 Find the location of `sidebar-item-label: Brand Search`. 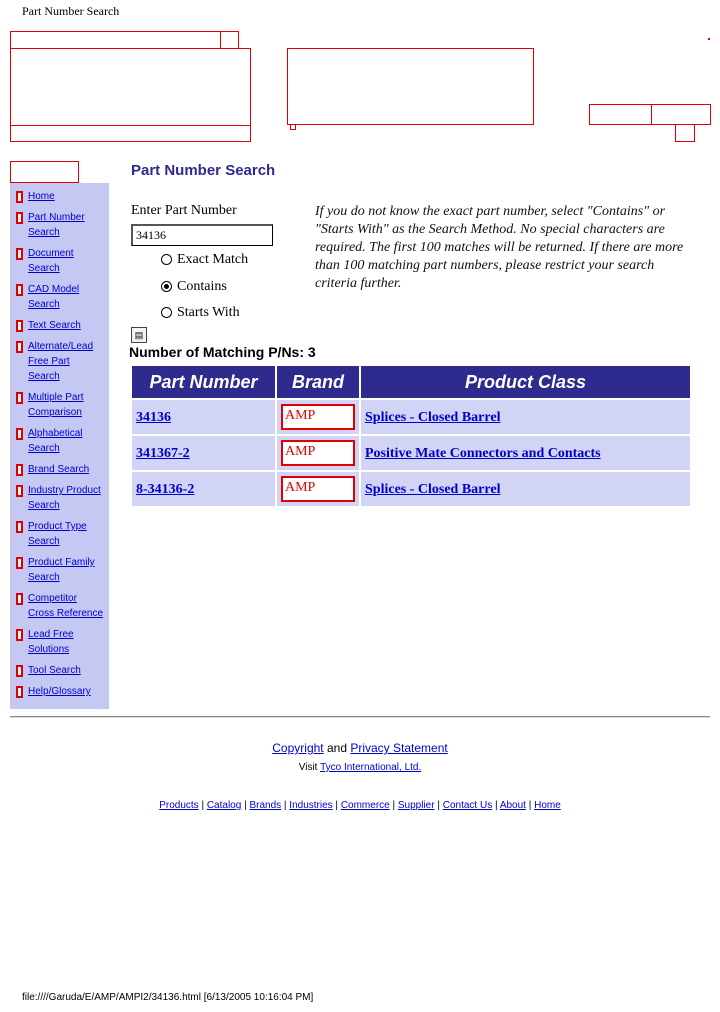

sidebar-item-label: Brand Search is located at coordinates (68, 469).